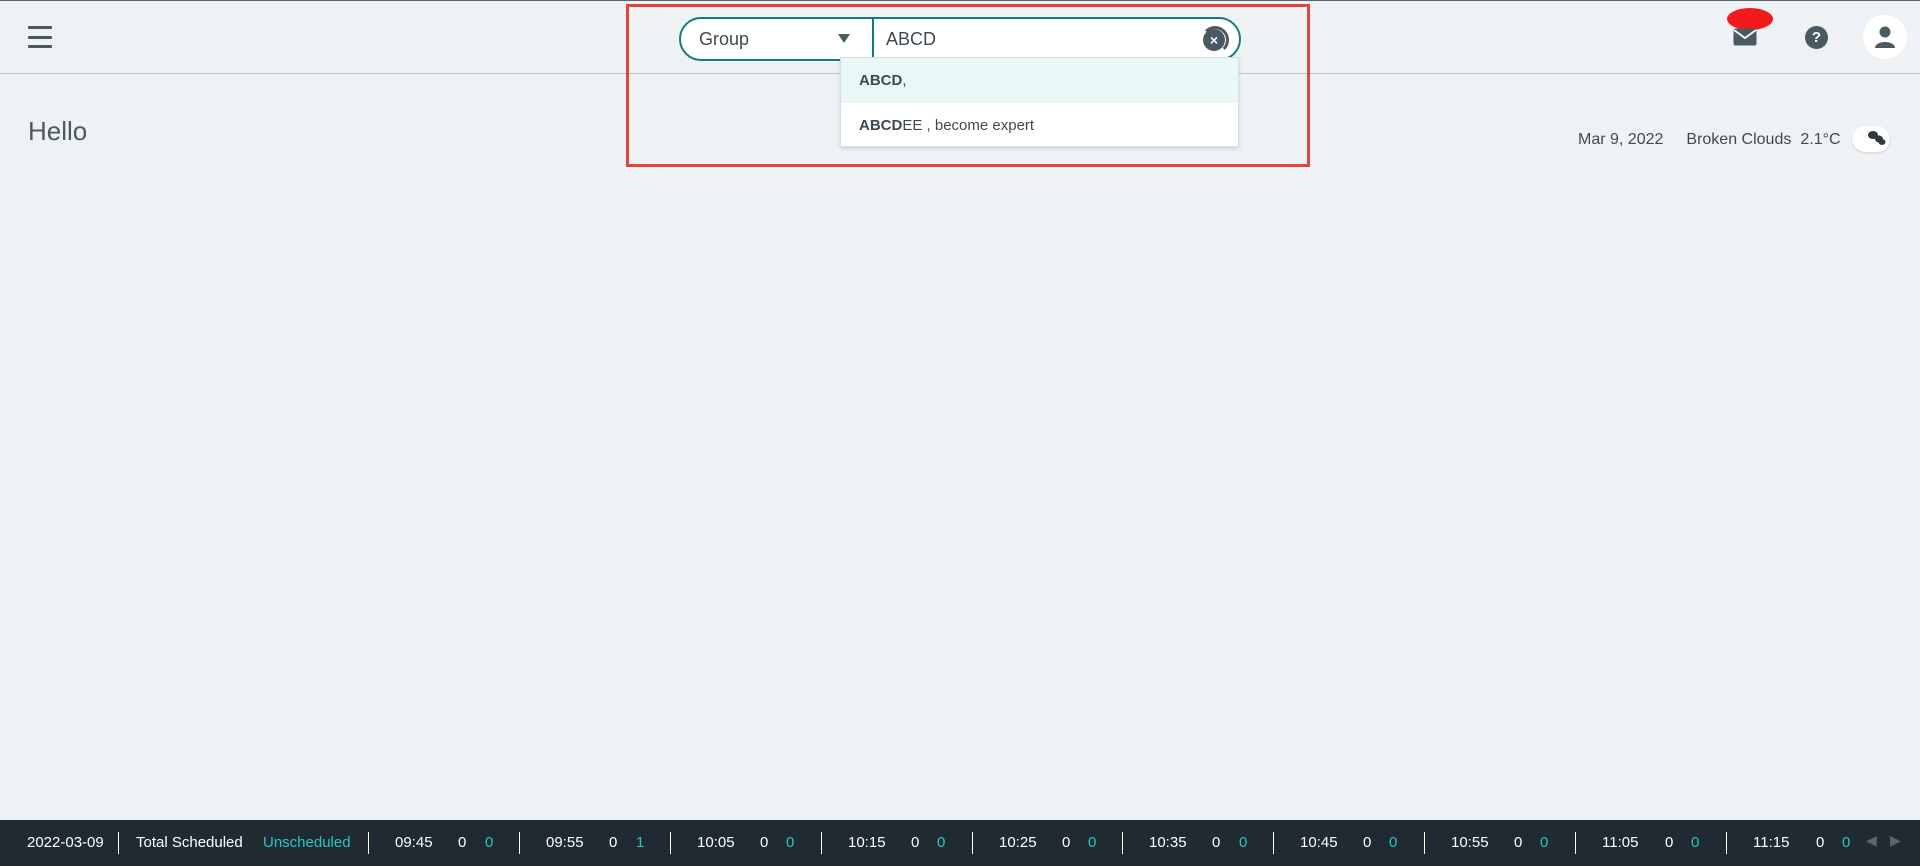 This screenshot has height=866, width=1920. I want to click on next-arrow-icon: ▶, so click(1895, 840).